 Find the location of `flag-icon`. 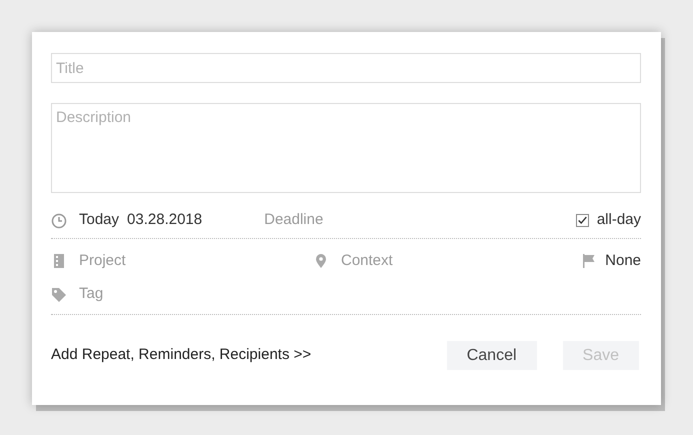

flag-icon is located at coordinates (589, 261).